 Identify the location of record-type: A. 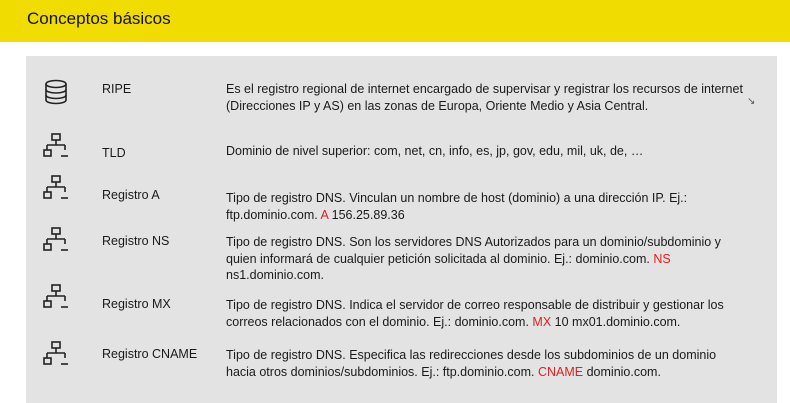
(324, 214).